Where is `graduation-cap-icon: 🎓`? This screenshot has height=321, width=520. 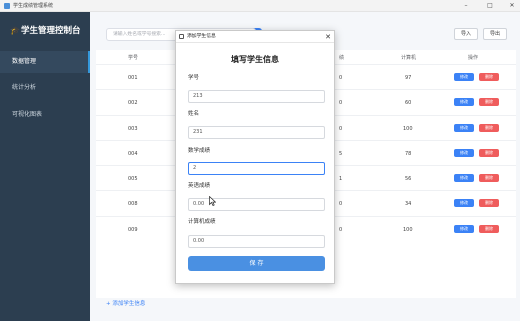 graduation-cap-icon: 🎓 is located at coordinates (15, 30).